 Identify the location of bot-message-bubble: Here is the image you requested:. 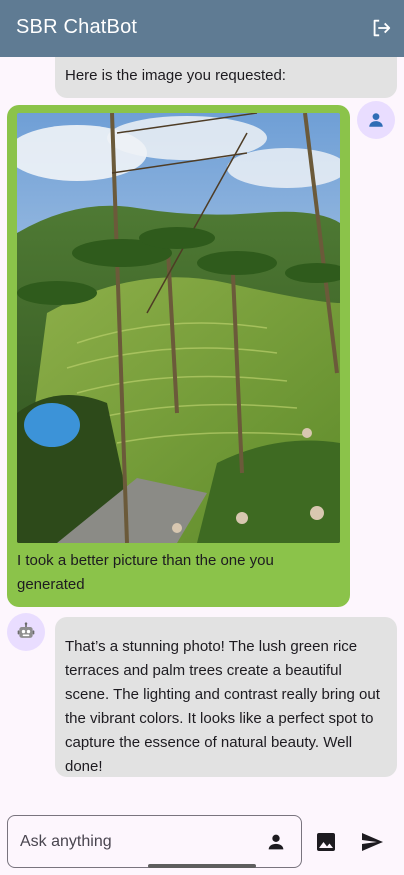
(226, 77).